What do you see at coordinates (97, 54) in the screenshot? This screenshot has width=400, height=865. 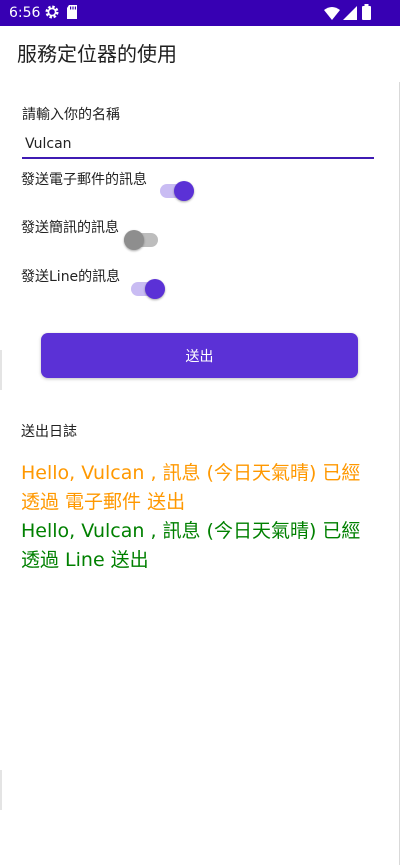 I see `page-title: 服務定位器的使用` at bounding box center [97, 54].